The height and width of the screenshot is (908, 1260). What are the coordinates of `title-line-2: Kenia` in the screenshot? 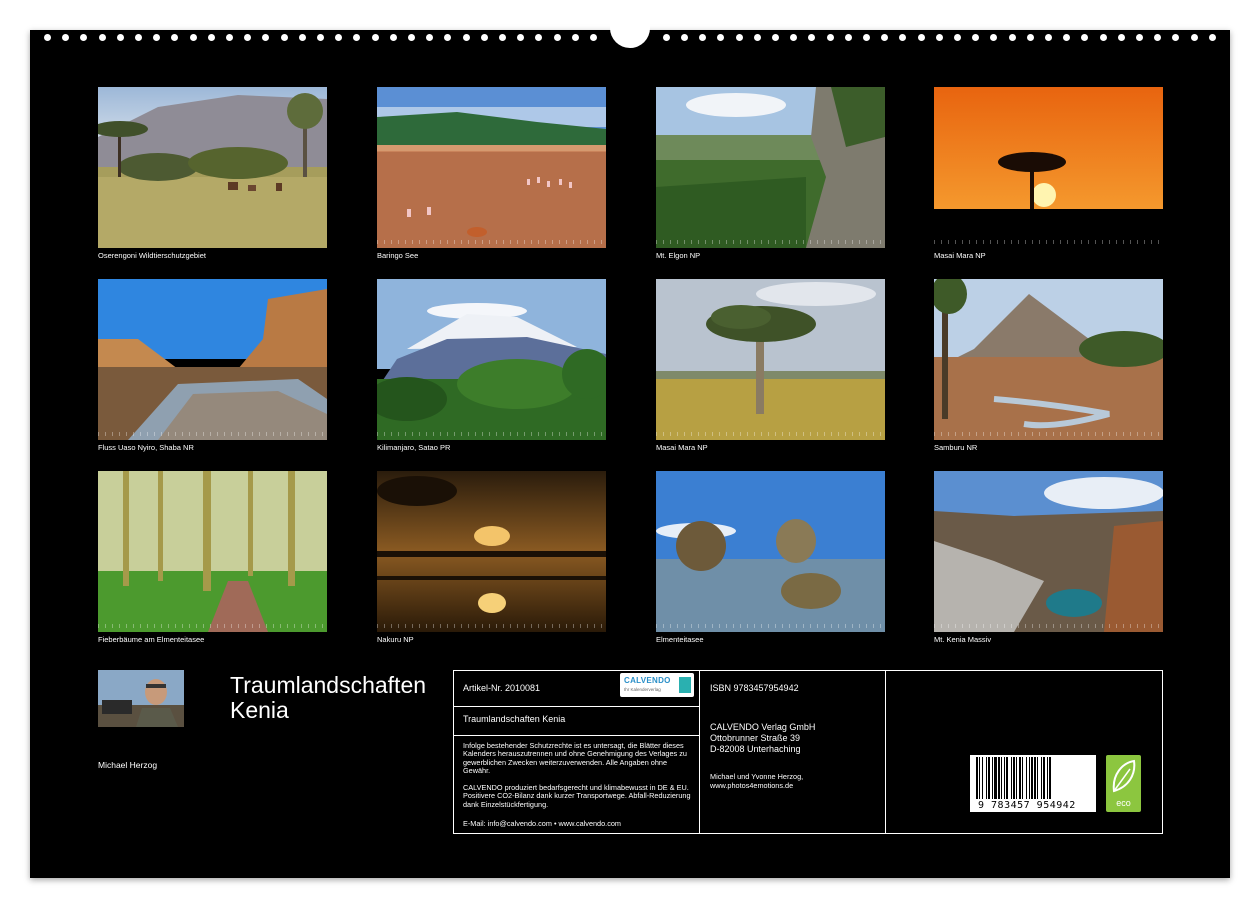 It's located at (259, 710).